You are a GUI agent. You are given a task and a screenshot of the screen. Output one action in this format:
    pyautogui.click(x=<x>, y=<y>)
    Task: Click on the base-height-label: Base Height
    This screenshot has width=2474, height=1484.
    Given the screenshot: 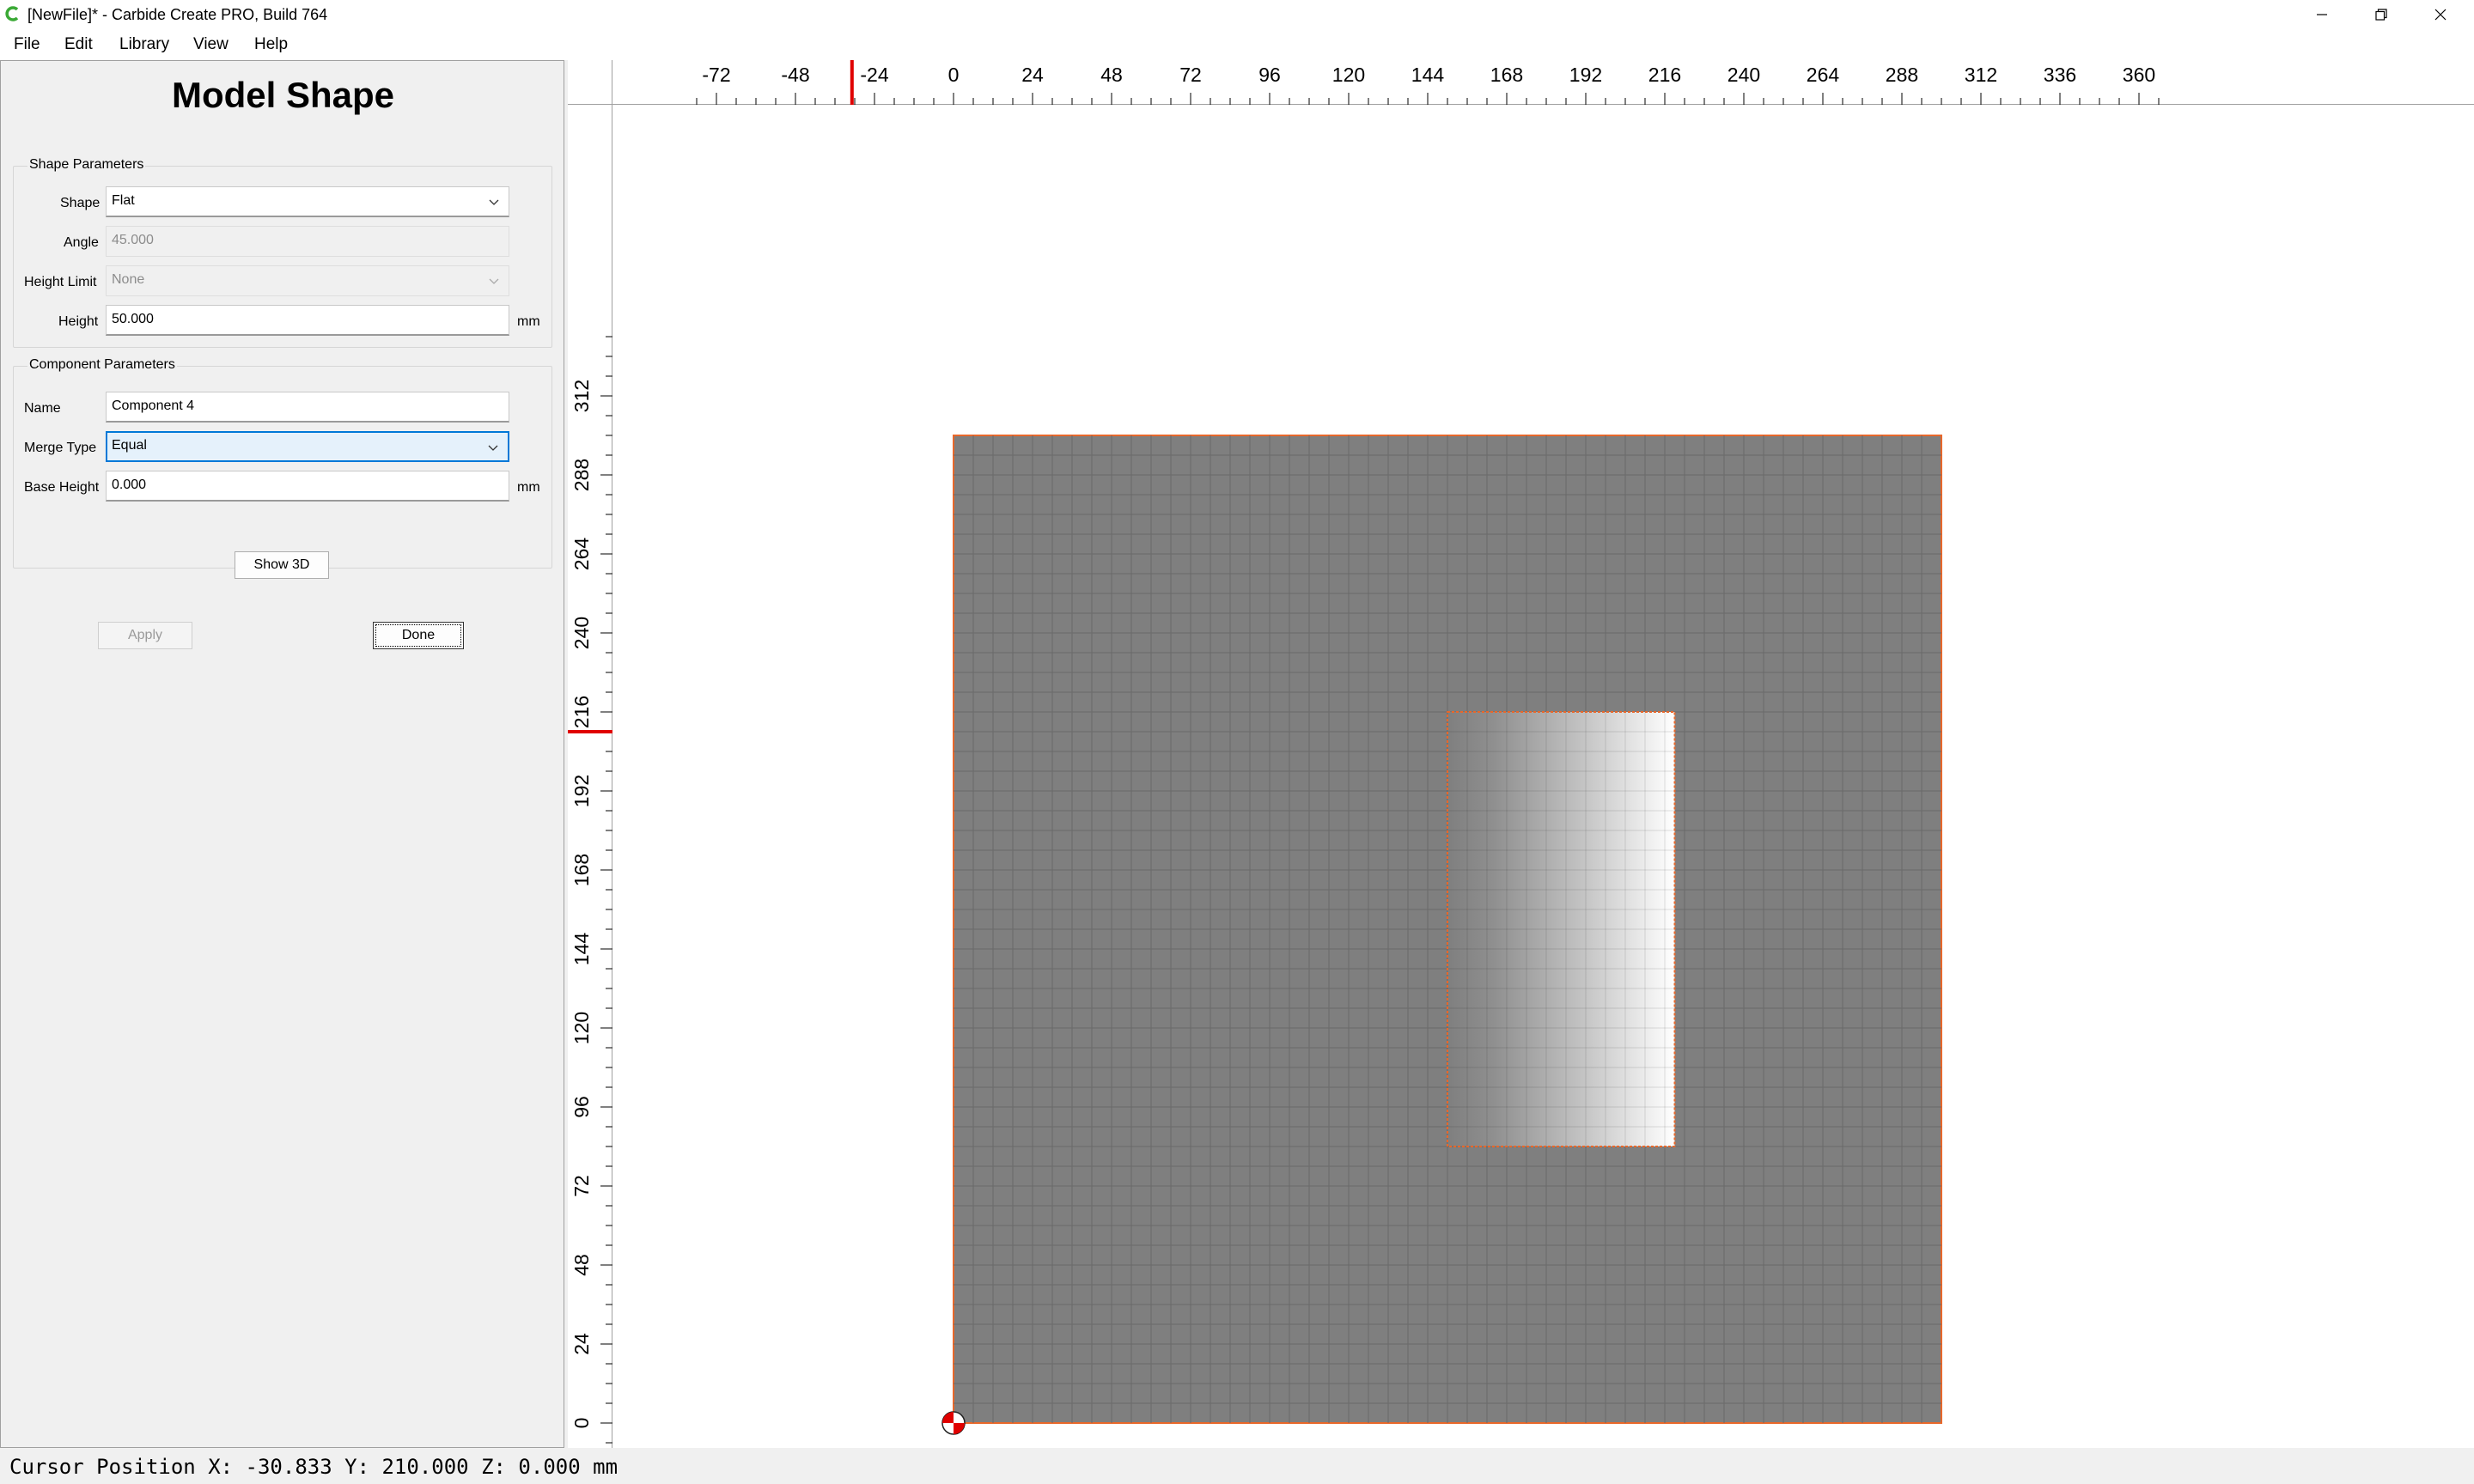 What is the action you would take?
    pyautogui.click(x=62, y=488)
    